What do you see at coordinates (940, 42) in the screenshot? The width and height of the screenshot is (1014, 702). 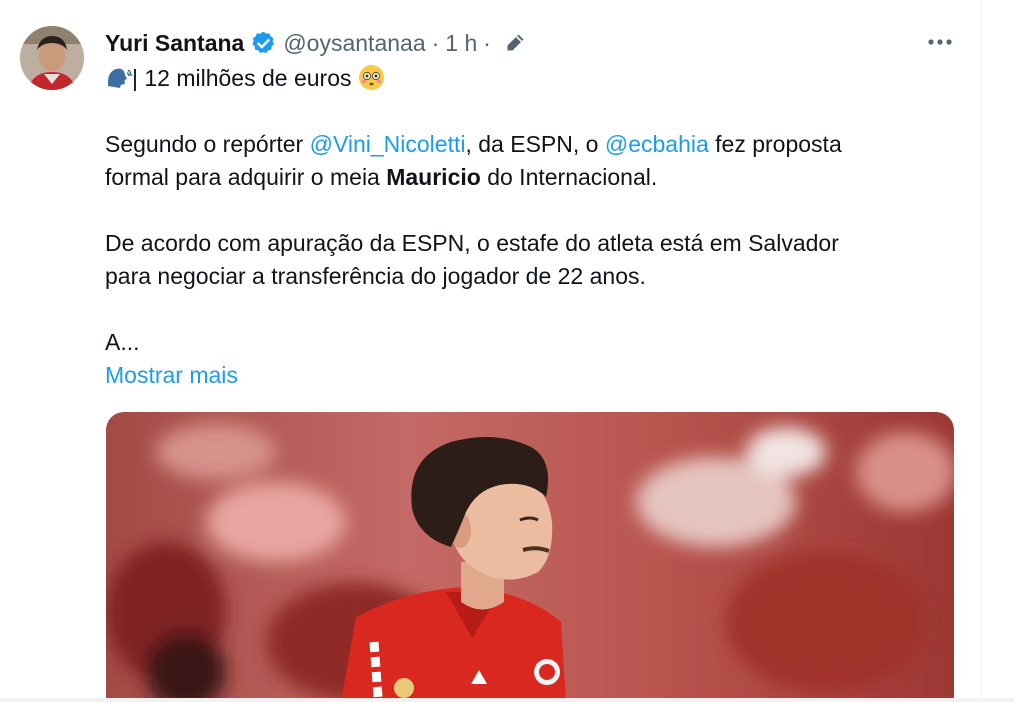 I see `more-options-icon` at bounding box center [940, 42].